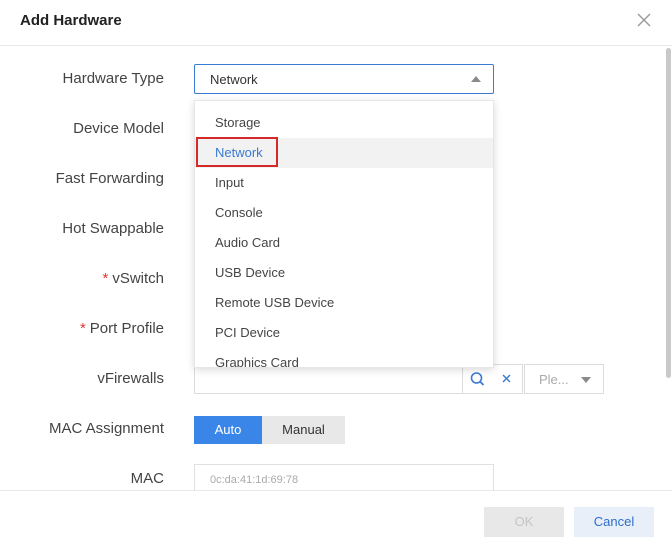 Image resolution: width=672 pixels, height=551 pixels. Describe the element at coordinates (344, 303) in the screenshot. I see `option-remote-usb-device: Remote USB Device` at that location.